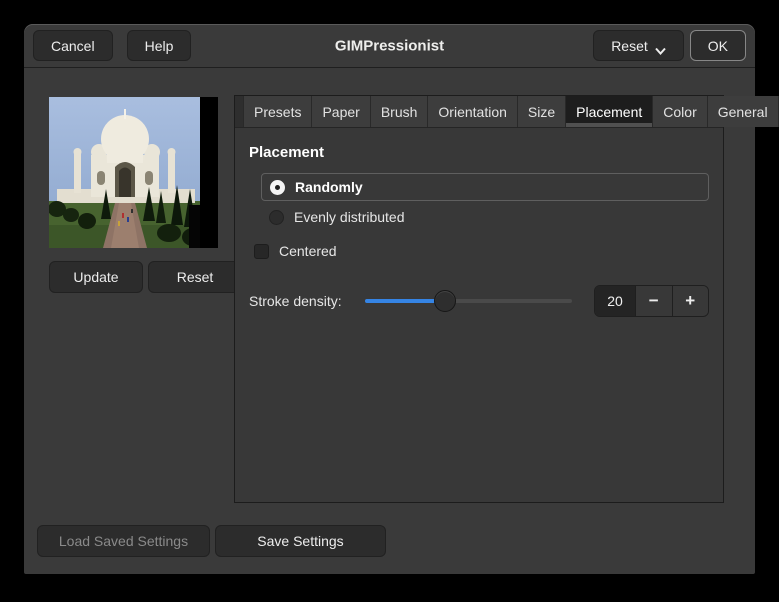 The height and width of the screenshot is (602, 779). What do you see at coordinates (195, 277) in the screenshot?
I see `reset-preview-button: Reset` at bounding box center [195, 277].